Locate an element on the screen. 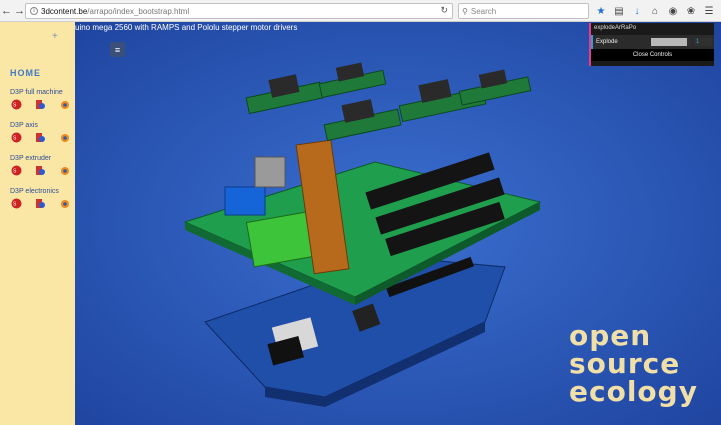  sidebar-item-axis: D3P axis is located at coordinates (24, 125).